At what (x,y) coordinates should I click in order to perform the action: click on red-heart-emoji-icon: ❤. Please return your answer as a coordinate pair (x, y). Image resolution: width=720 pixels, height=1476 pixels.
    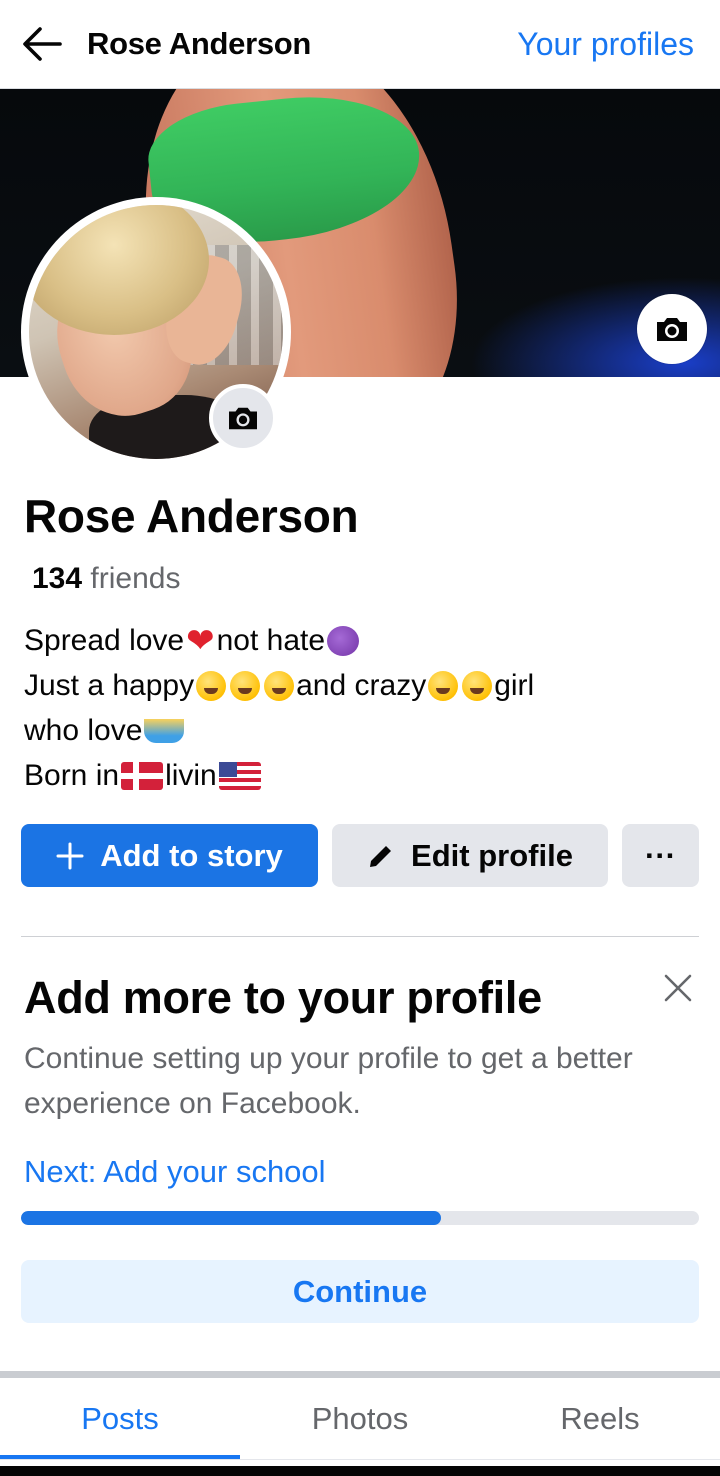
    Looking at the image, I should click on (200, 640).